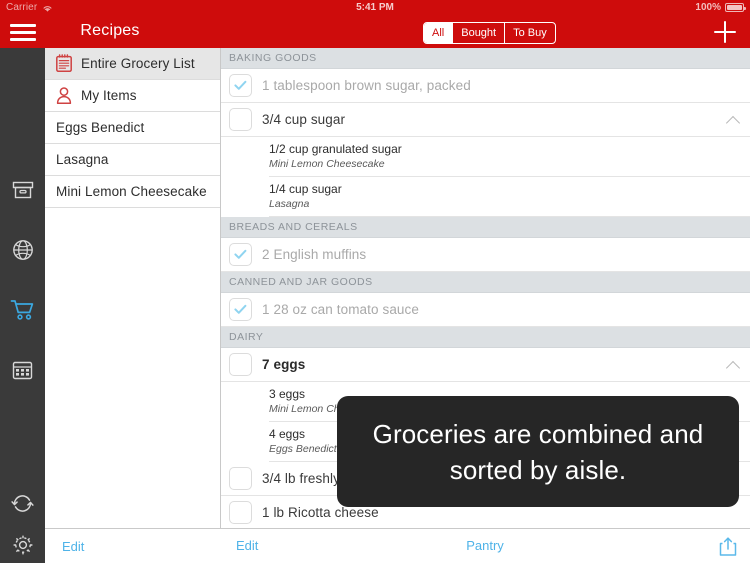 This screenshot has width=750, height=563. I want to click on pantry-button: Pantry, so click(485, 545).